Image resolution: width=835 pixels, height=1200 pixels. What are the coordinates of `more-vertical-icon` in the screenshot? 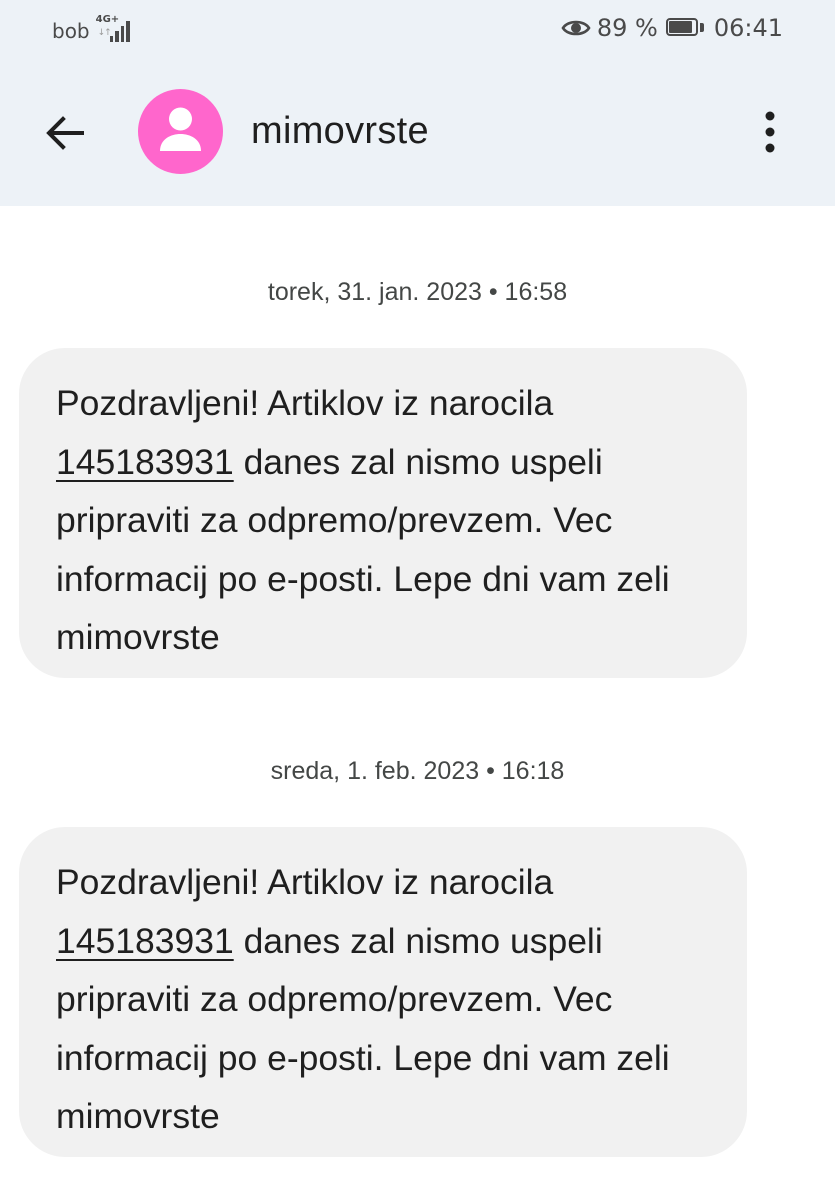 It's located at (770, 132).